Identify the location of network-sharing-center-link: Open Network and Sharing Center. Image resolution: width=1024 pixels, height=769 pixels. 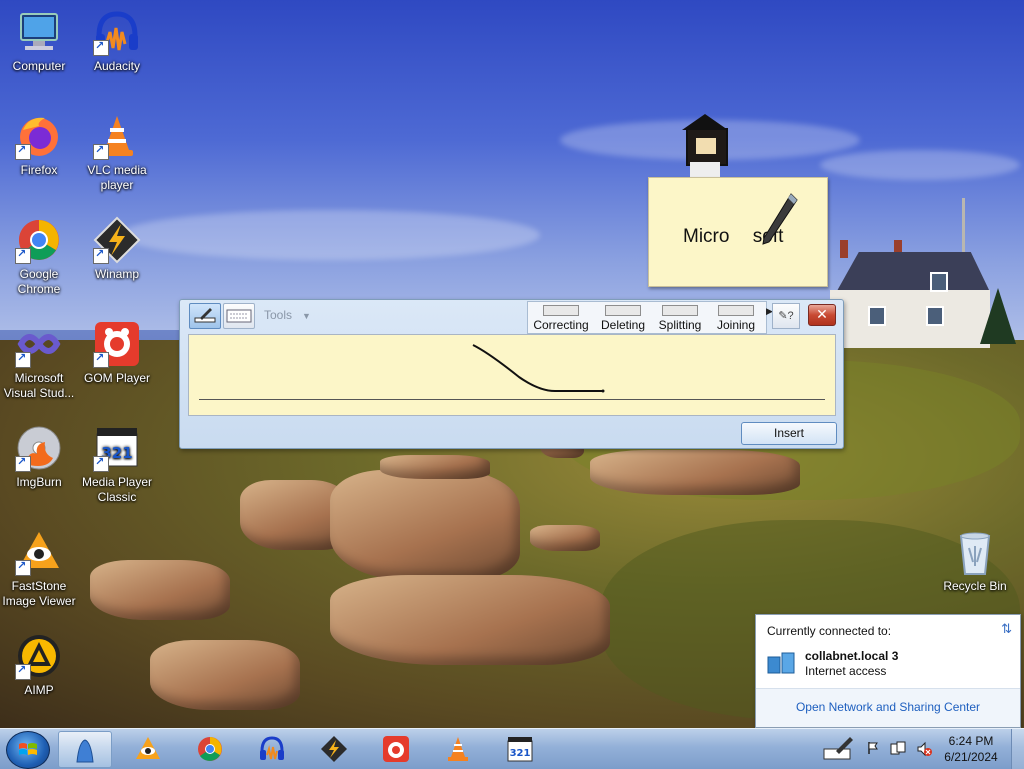
(888, 707).